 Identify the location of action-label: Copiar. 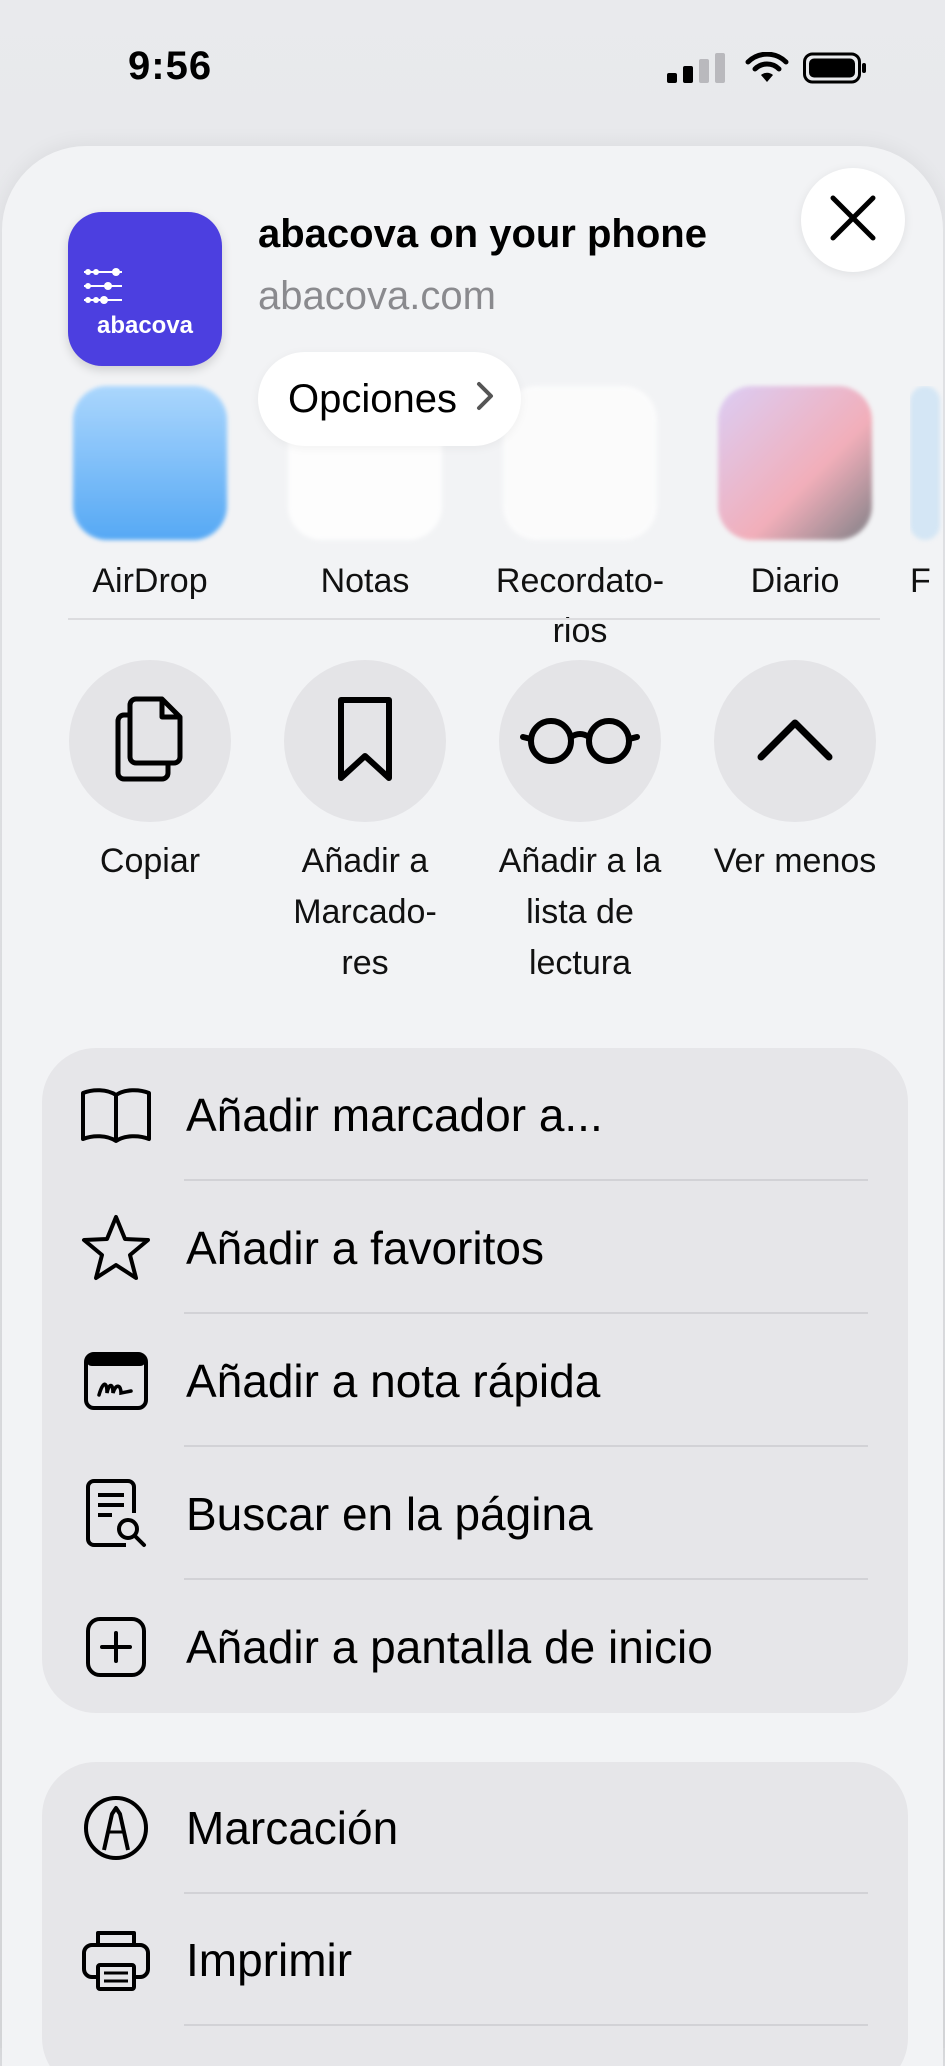
(150, 861).